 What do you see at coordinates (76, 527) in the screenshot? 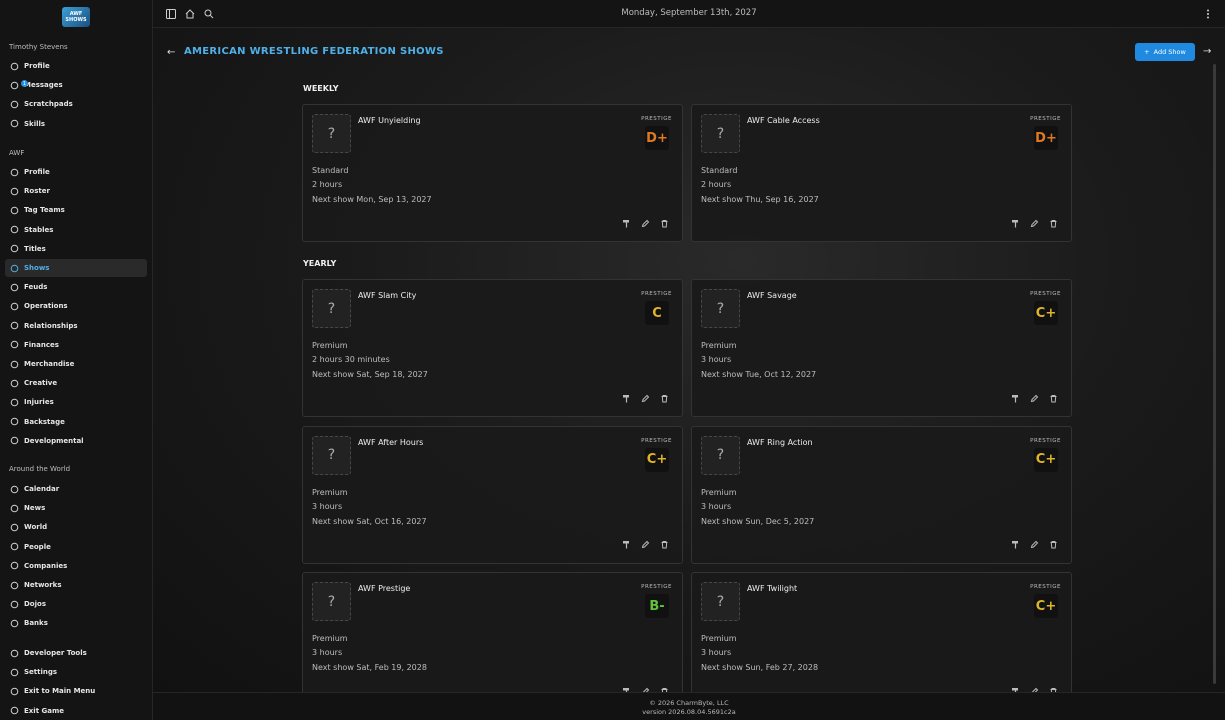
I see `sidebar-item-world: World` at bounding box center [76, 527].